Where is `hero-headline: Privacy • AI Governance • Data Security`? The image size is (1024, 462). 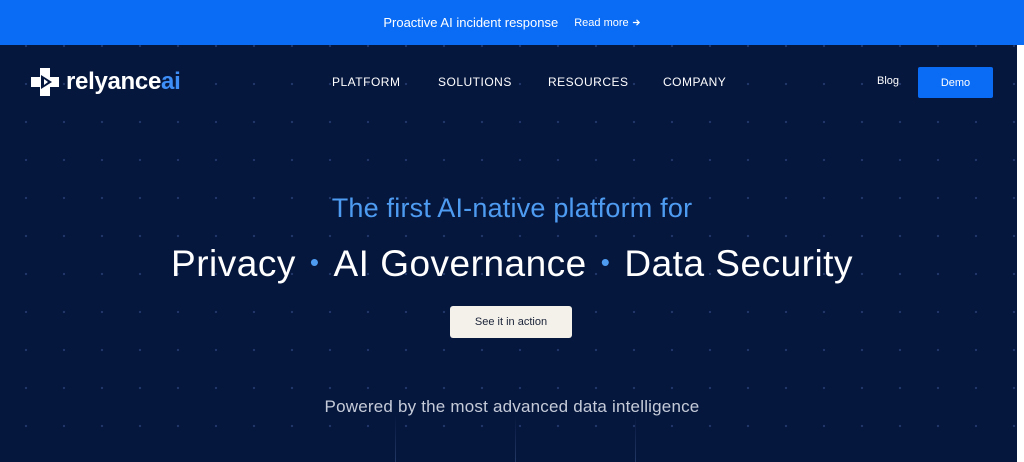
hero-headline: Privacy • AI Governance • Data Security is located at coordinates (512, 264).